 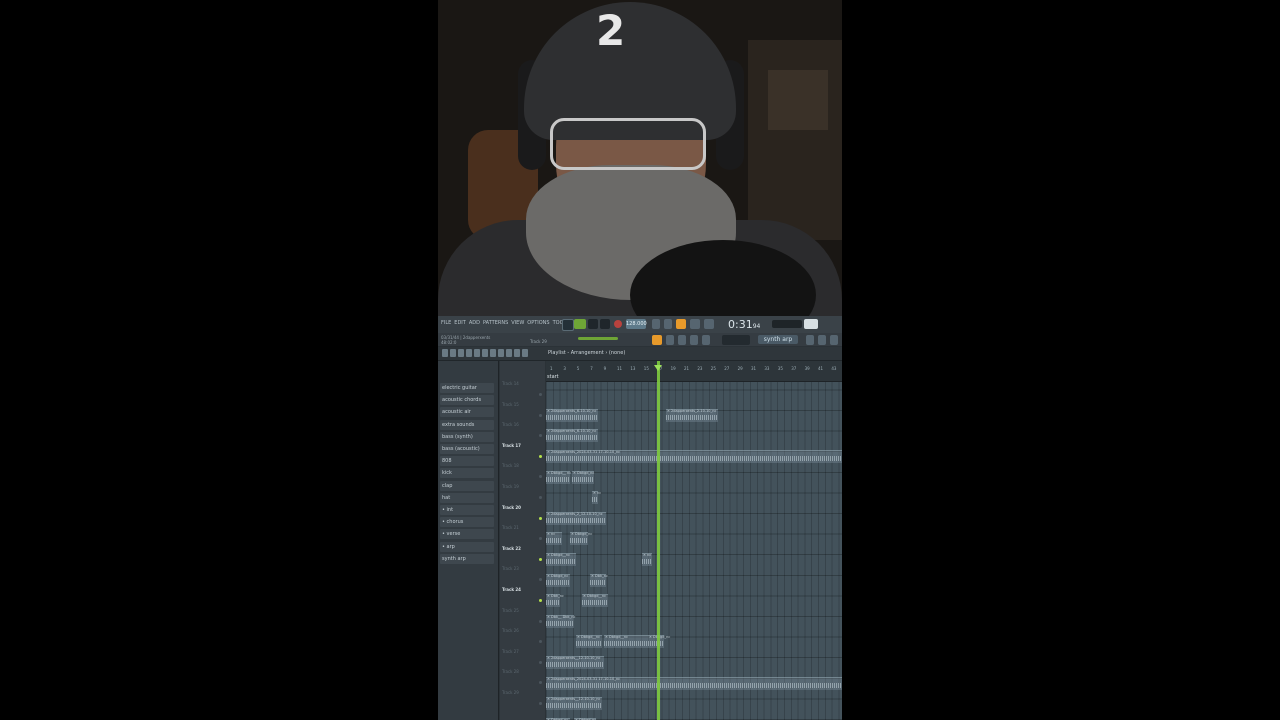 What do you see at coordinates (517, 353) in the screenshot?
I see `zoom-tool-icon` at bounding box center [517, 353].